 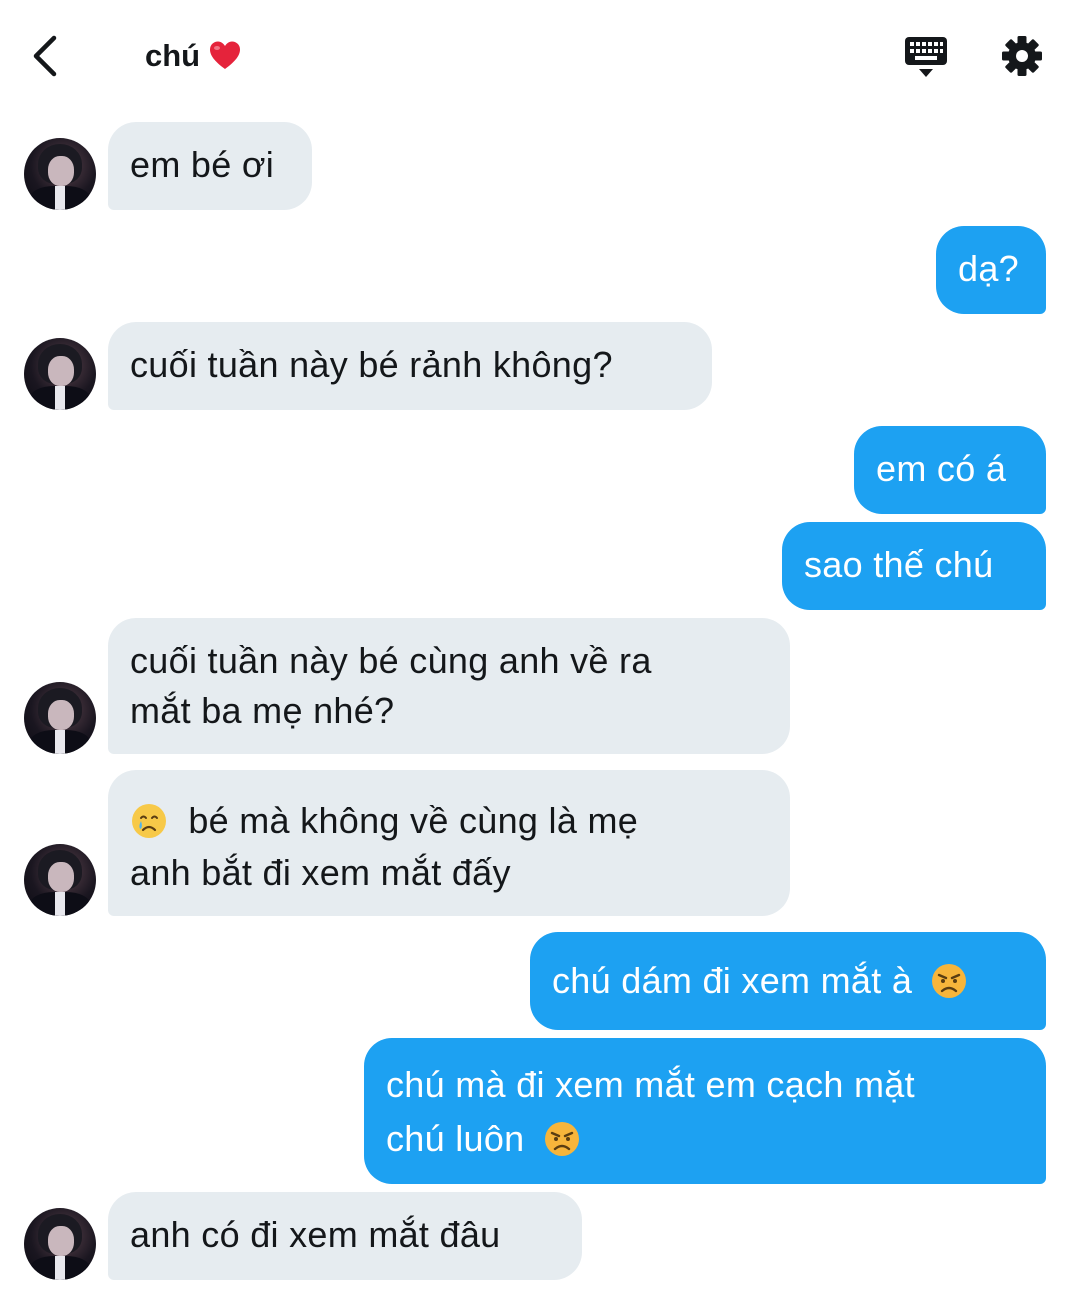 What do you see at coordinates (371, 364) in the screenshot?
I see `message-text: cuối tuần này bé rảnh không?` at bounding box center [371, 364].